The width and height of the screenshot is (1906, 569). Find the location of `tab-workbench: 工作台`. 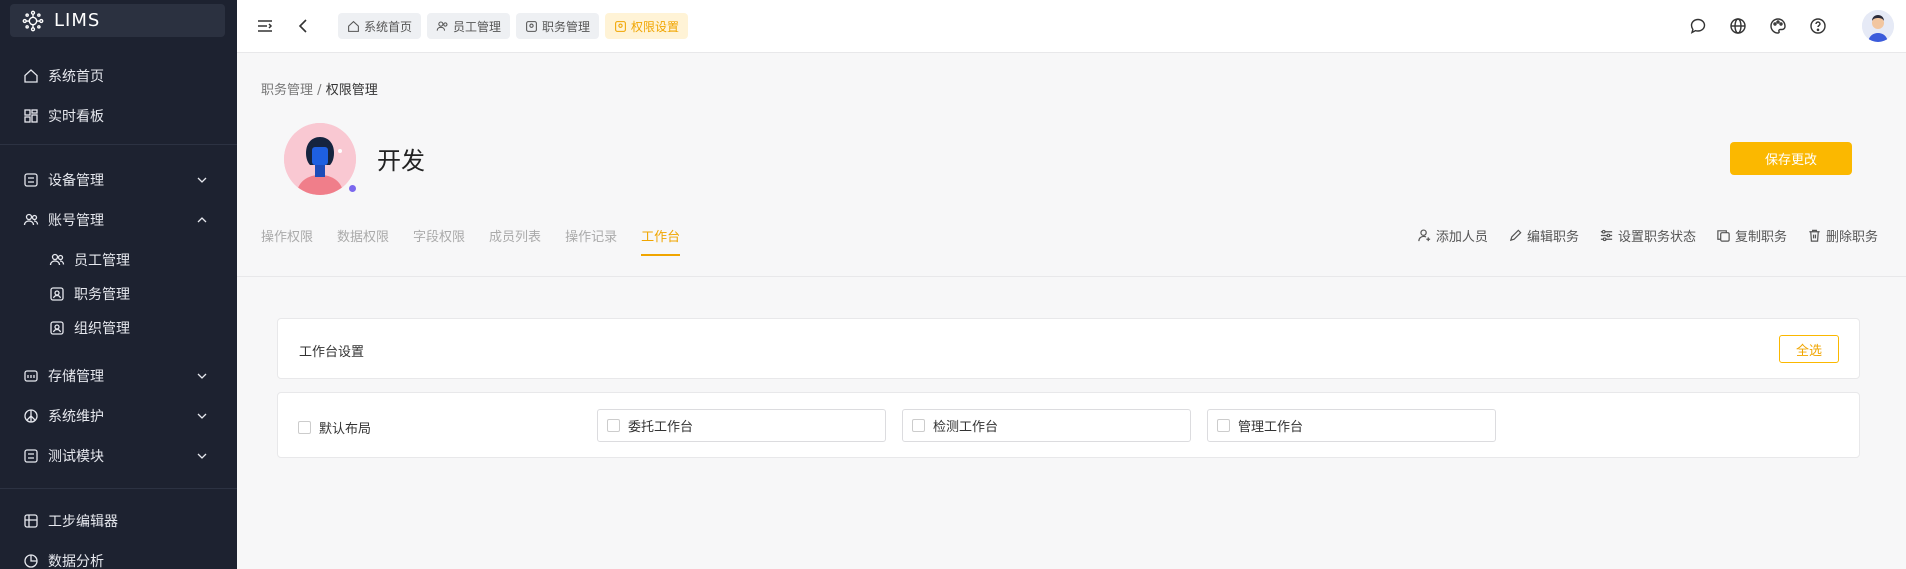

tab-workbench: 工作台 is located at coordinates (661, 241).